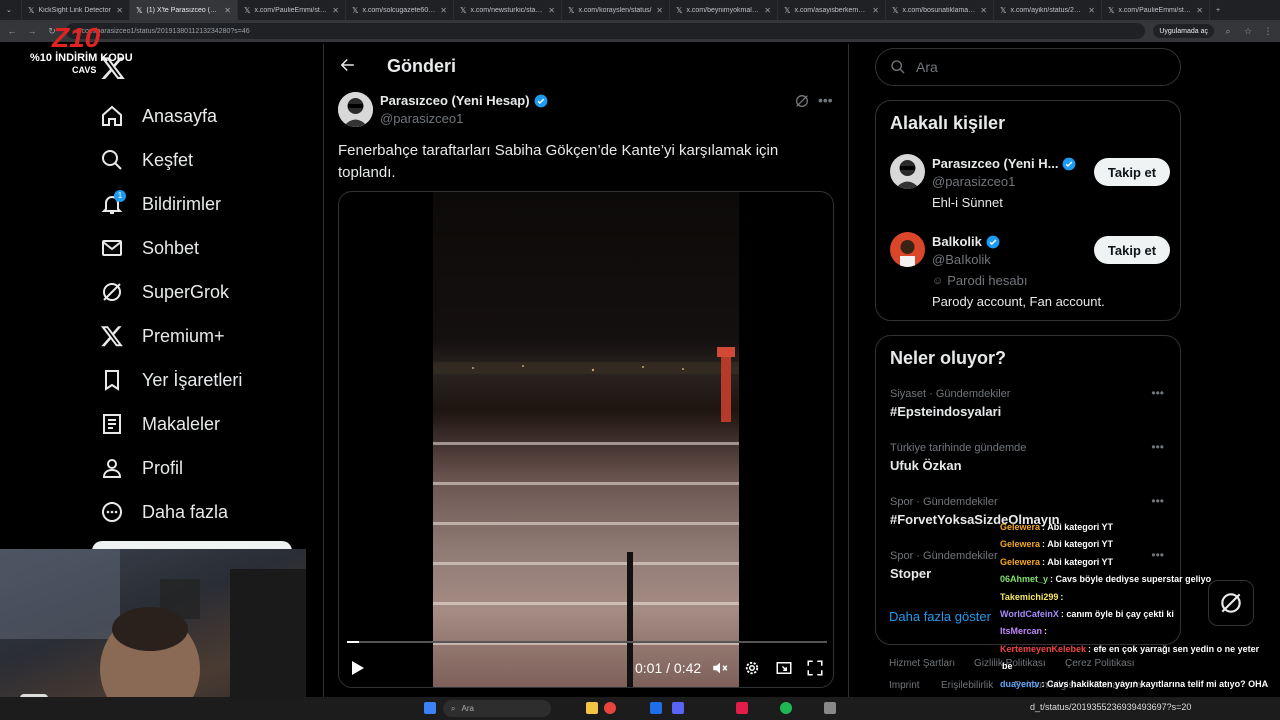 The image size is (1280, 720). What do you see at coordinates (141, 468) in the screenshot?
I see `nav-item-profil: Profil` at bounding box center [141, 468].